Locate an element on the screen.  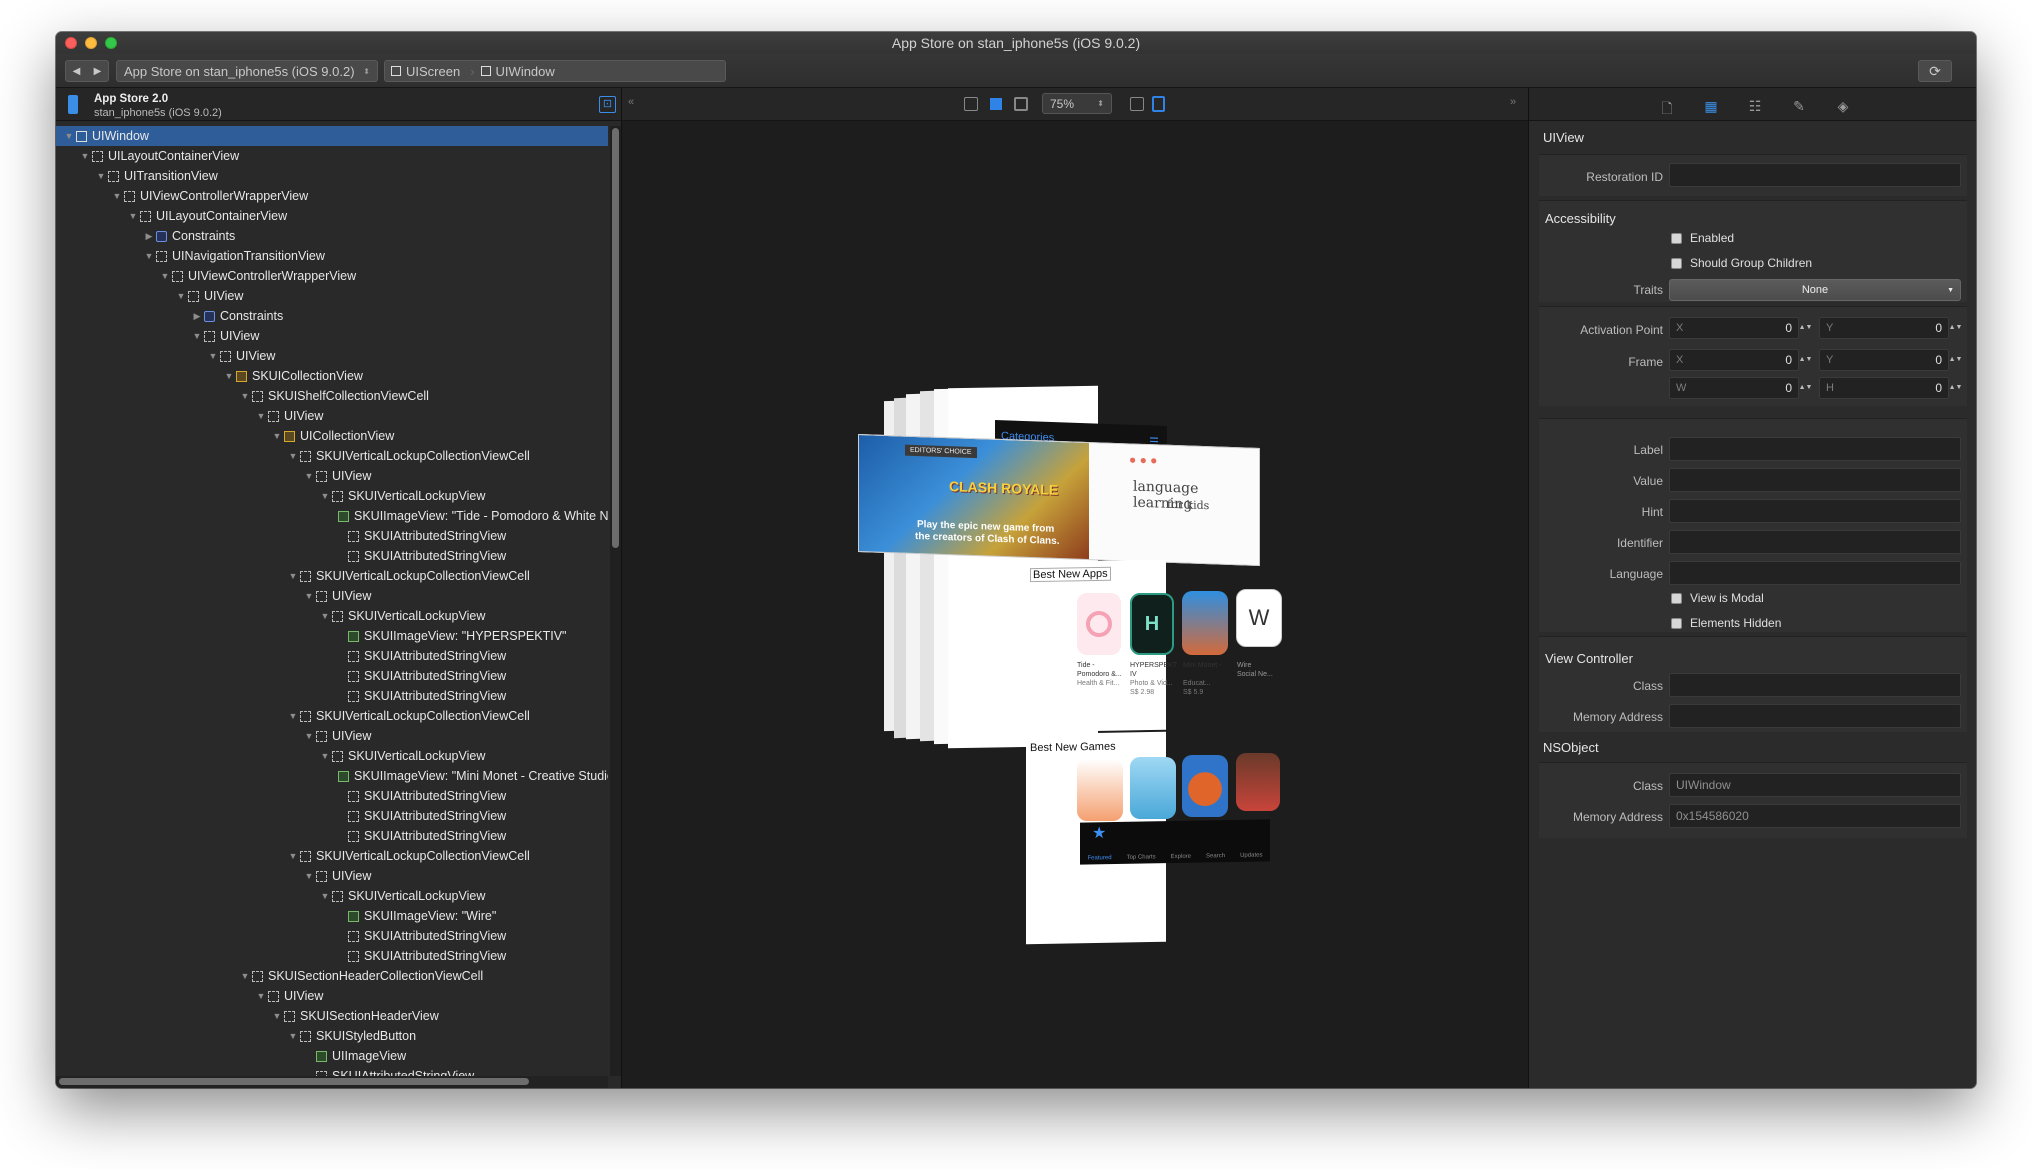
flat-view-icon is located at coordinates (1137, 104).